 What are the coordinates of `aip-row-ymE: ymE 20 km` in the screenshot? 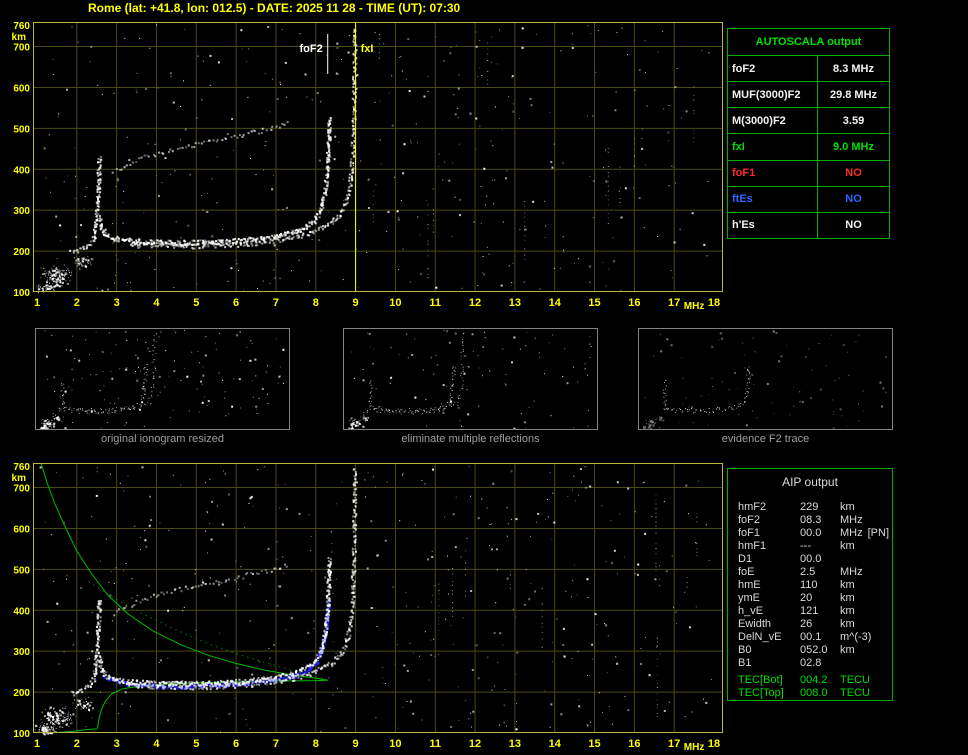 It's located at (796, 598).